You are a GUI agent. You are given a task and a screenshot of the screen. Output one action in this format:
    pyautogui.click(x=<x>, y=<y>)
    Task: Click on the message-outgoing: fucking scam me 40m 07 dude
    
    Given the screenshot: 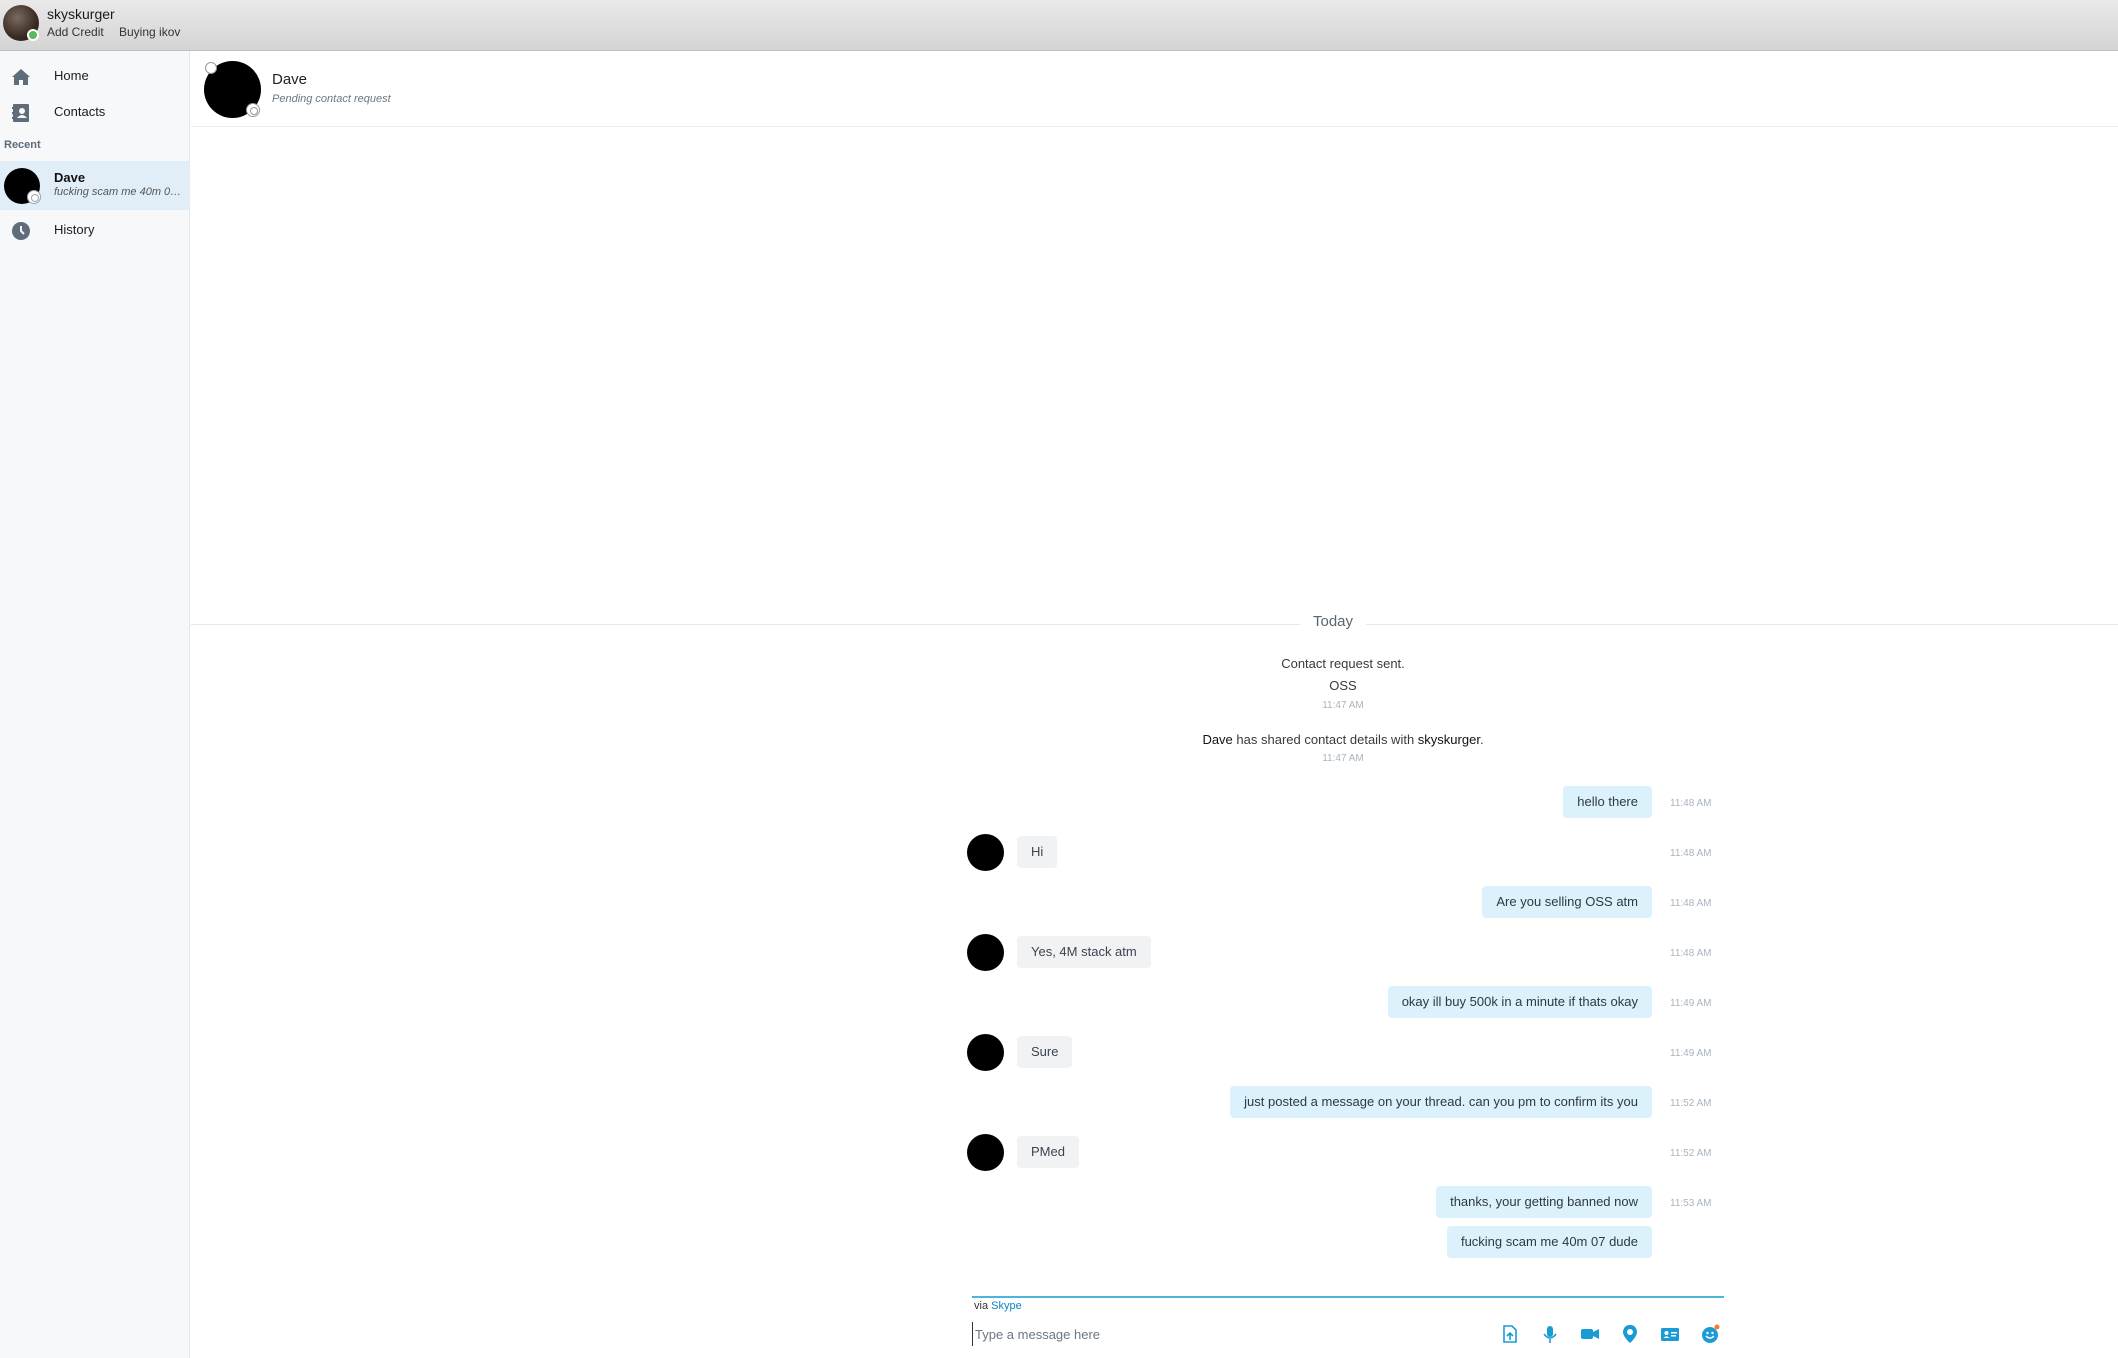 What is the action you would take?
    pyautogui.click(x=1549, y=1242)
    